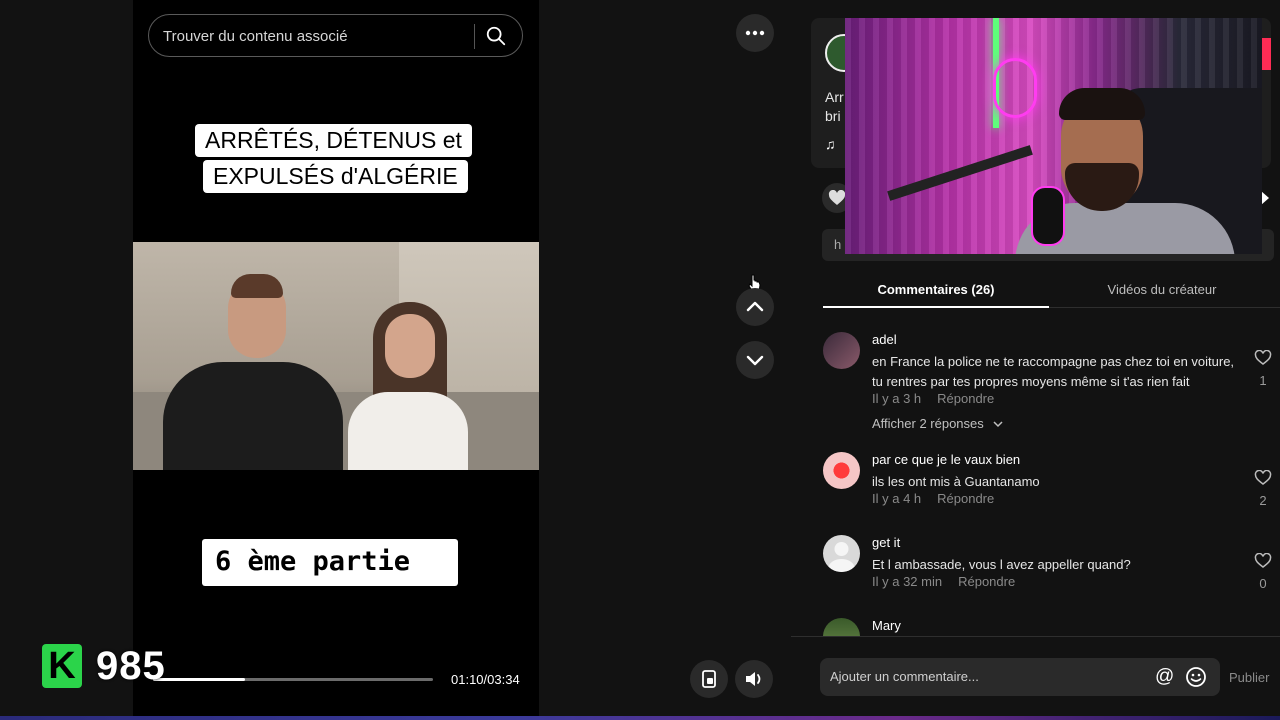 The width and height of the screenshot is (1280, 720). What do you see at coordinates (474, 36) in the screenshot?
I see `search-divider` at bounding box center [474, 36].